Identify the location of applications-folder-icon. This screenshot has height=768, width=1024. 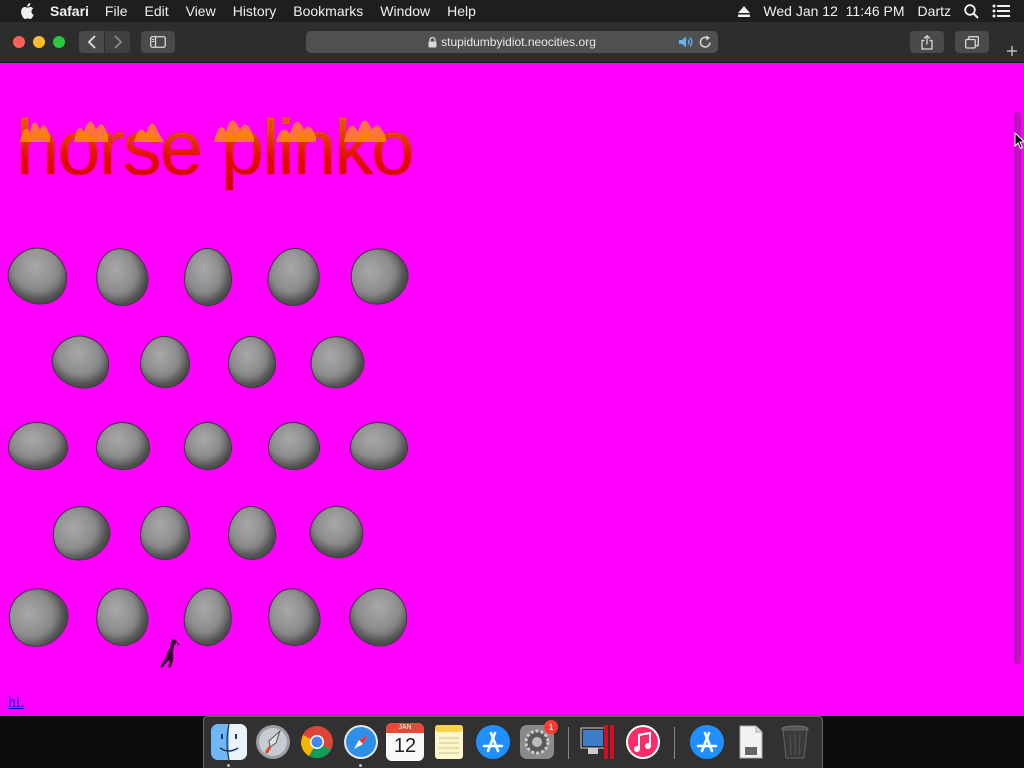
(707, 742).